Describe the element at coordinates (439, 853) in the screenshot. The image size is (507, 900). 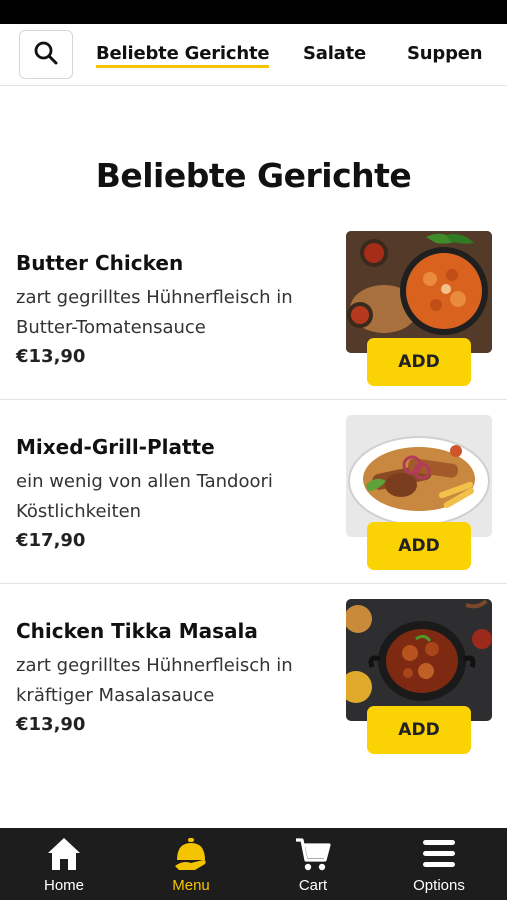
I see `menu-icon` at that location.